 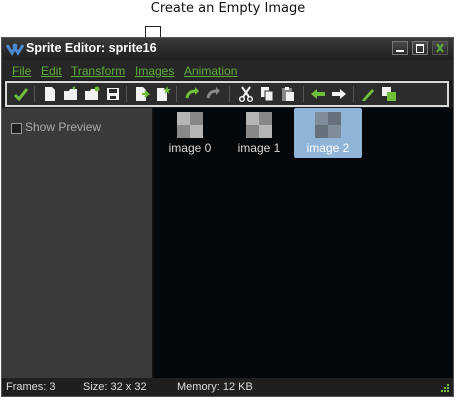 What do you see at coordinates (21, 94) in the screenshot?
I see `confirm-check-icon` at bounding box center [21, 94].